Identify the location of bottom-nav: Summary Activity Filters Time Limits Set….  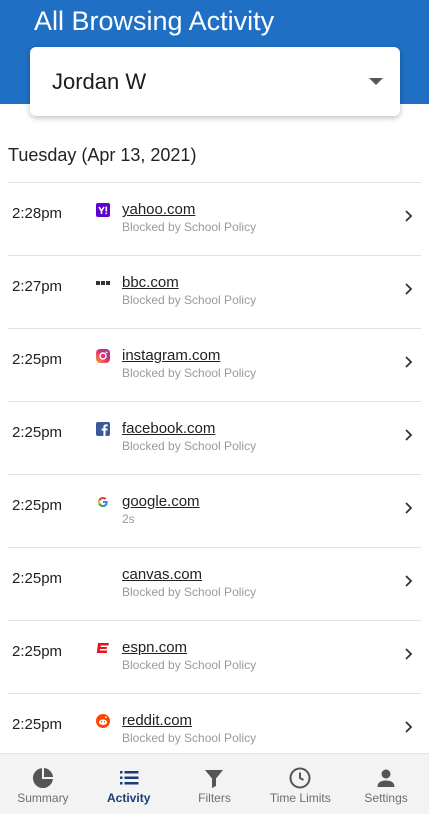
(214, 783).